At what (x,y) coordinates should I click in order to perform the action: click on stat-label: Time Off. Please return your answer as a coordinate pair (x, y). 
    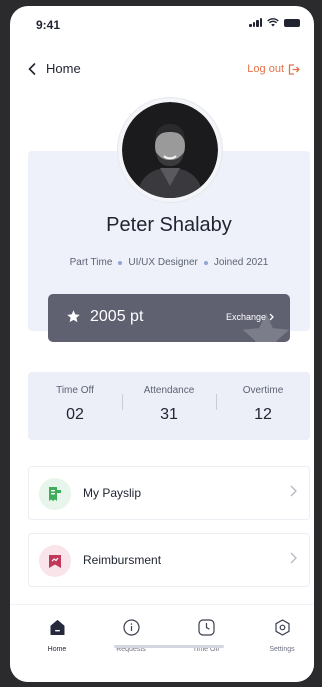
    Looking at the image, I should click on (75, 390).